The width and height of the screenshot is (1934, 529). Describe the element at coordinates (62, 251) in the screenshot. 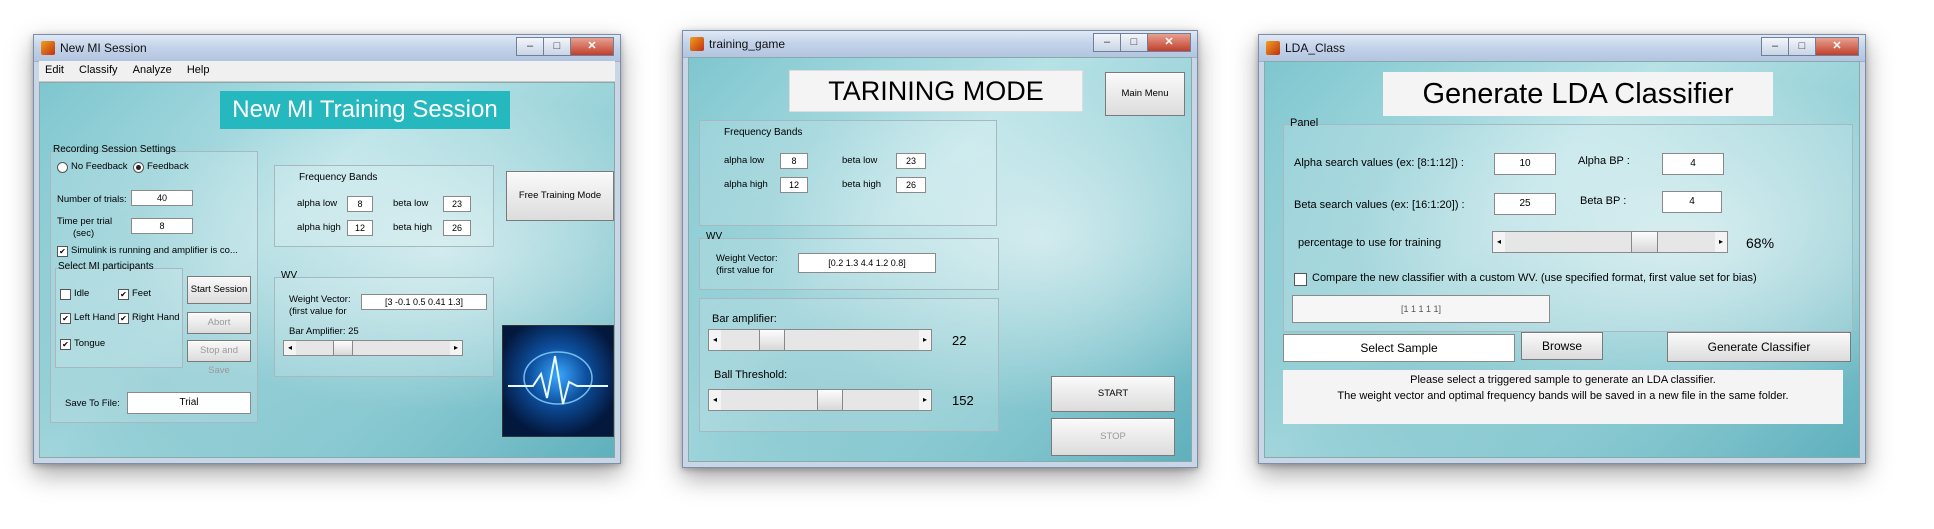

I see `simulink-checkbox: ✔` at that location.